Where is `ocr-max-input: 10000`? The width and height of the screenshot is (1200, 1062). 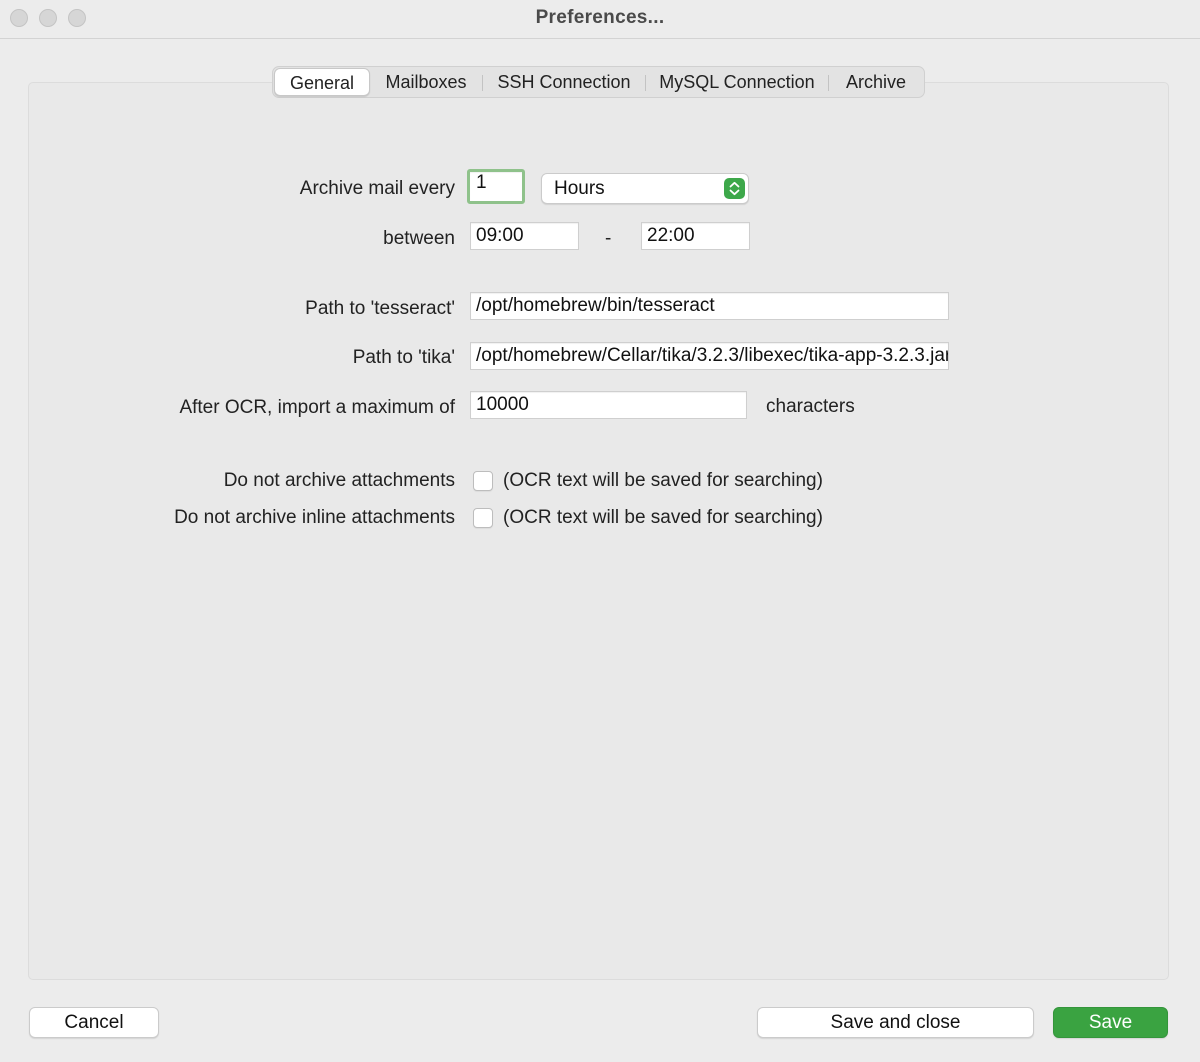 ocr-max-input: 10000 is located at coordinates (608, 405).